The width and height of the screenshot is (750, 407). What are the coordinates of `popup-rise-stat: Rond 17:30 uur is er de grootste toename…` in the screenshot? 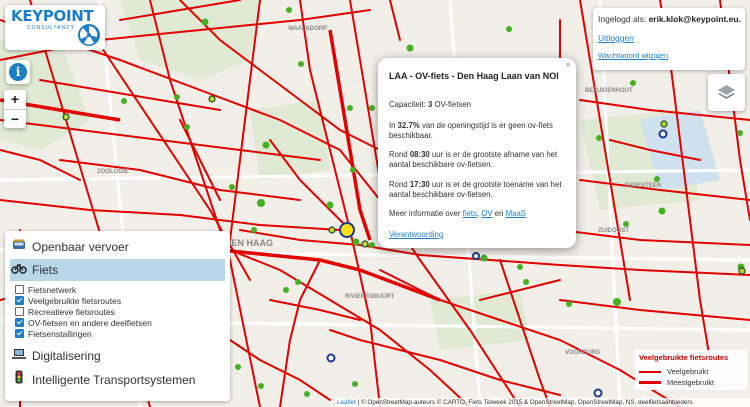 It's located at (475, 189).